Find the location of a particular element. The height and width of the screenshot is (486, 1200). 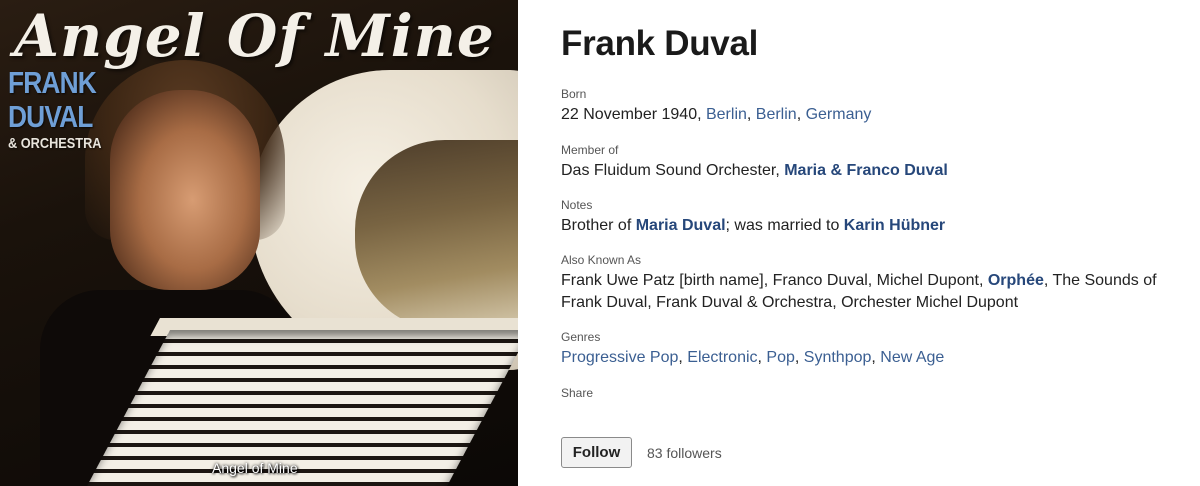

cover-caption: Angel of Mine is located at coordinates (255, 468).